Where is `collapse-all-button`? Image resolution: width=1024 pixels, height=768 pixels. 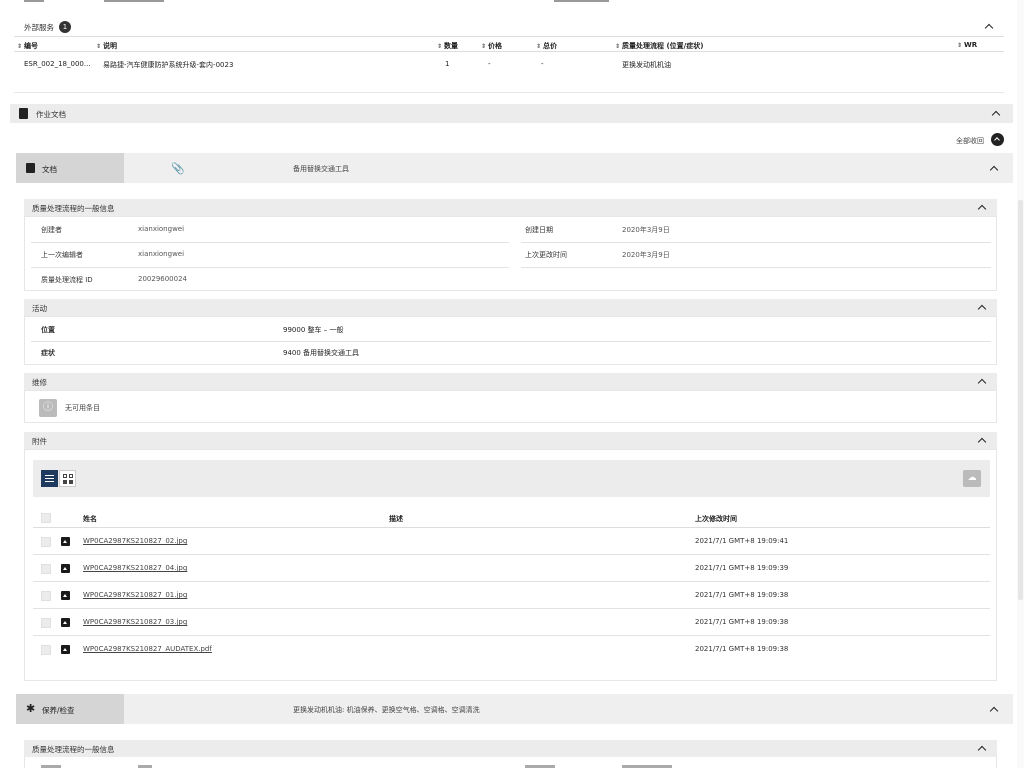 collapse-all-button is located at coordinates (997, 139).